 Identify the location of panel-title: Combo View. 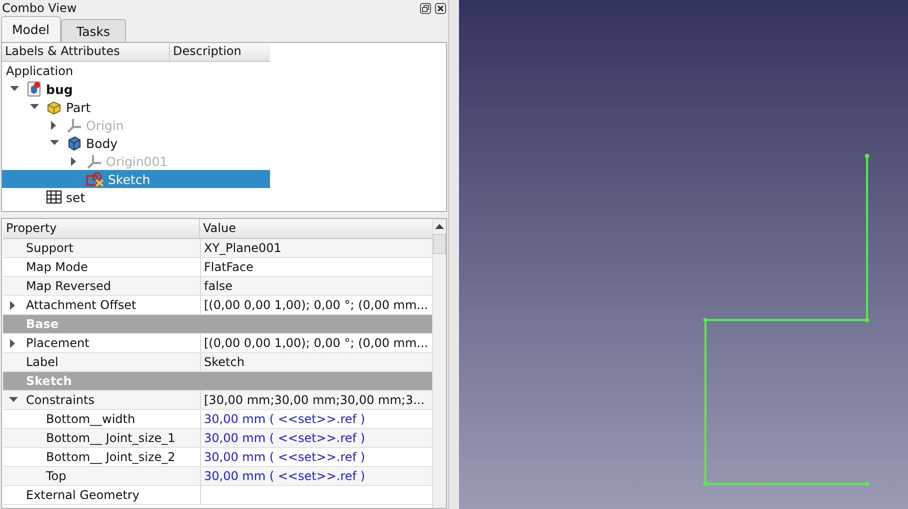
(39, 8).